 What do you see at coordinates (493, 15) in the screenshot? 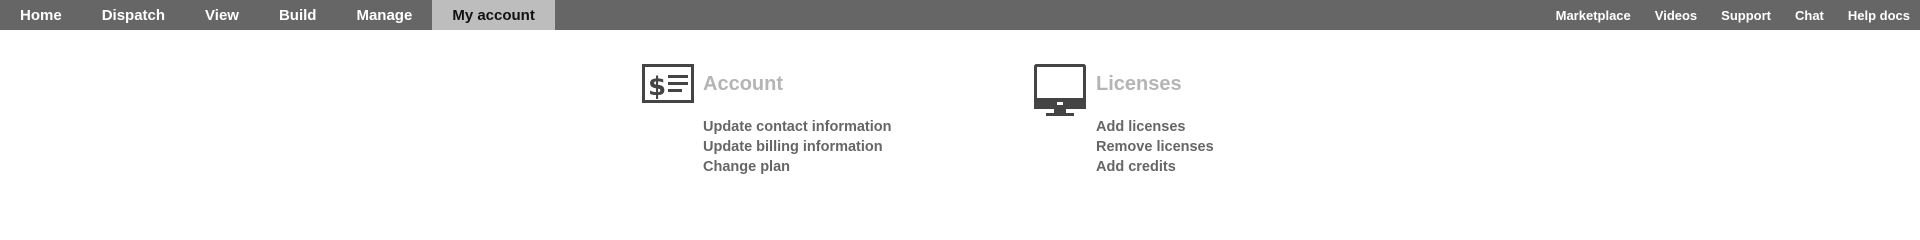
I see `tab-my-account: My account` at bounding box center [493, 15].